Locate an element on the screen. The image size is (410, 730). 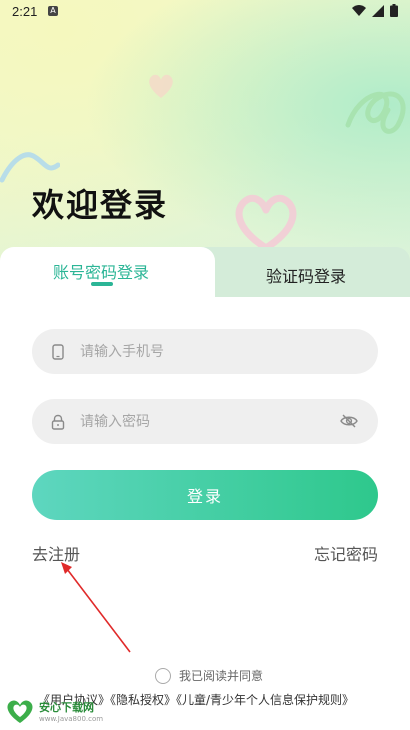
watermark-url: www.Java800.com is located at coordinates (71, 719).